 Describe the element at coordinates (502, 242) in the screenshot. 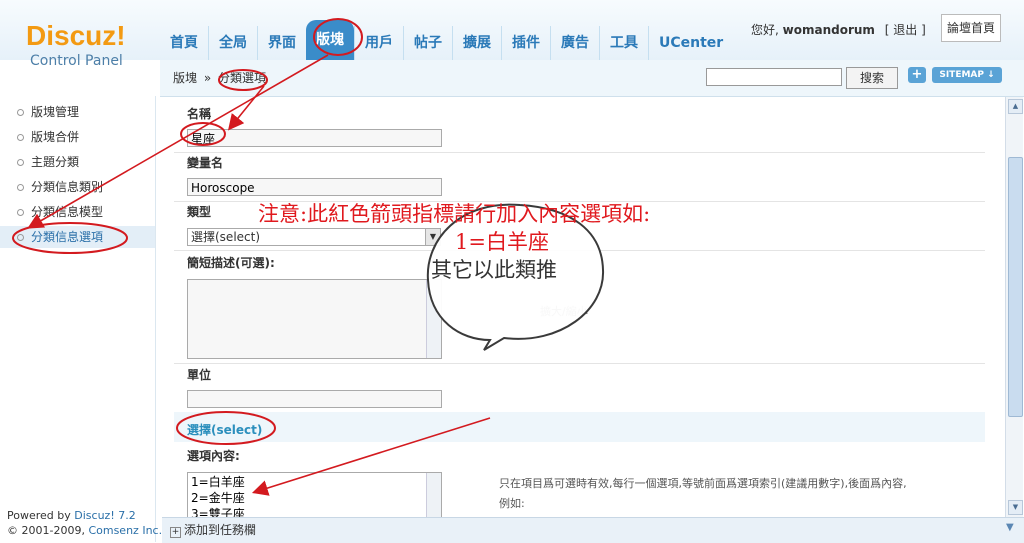

I see `annotation-text-line2: 1=白羊座` at that location.